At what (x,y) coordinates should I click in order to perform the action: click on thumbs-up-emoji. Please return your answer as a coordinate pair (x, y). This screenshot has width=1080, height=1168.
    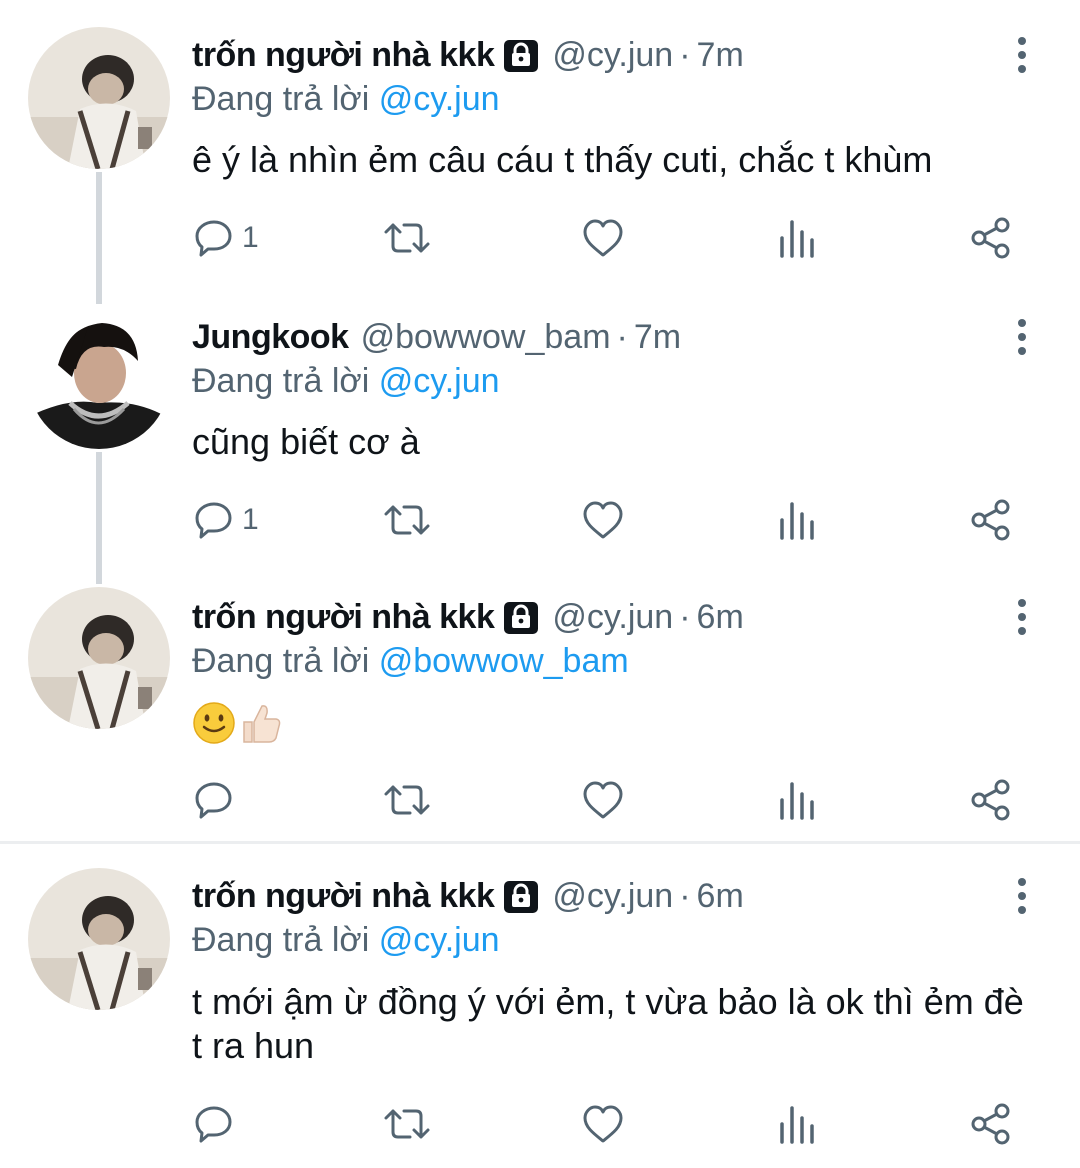
    Looking at the image, I should click on (261, 728).